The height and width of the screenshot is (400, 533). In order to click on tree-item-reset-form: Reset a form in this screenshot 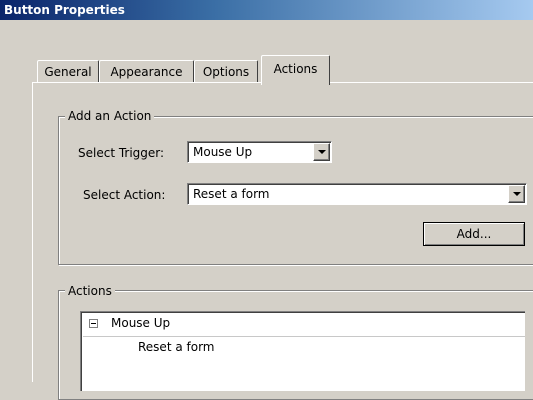, I will do `click(176, 347)`.